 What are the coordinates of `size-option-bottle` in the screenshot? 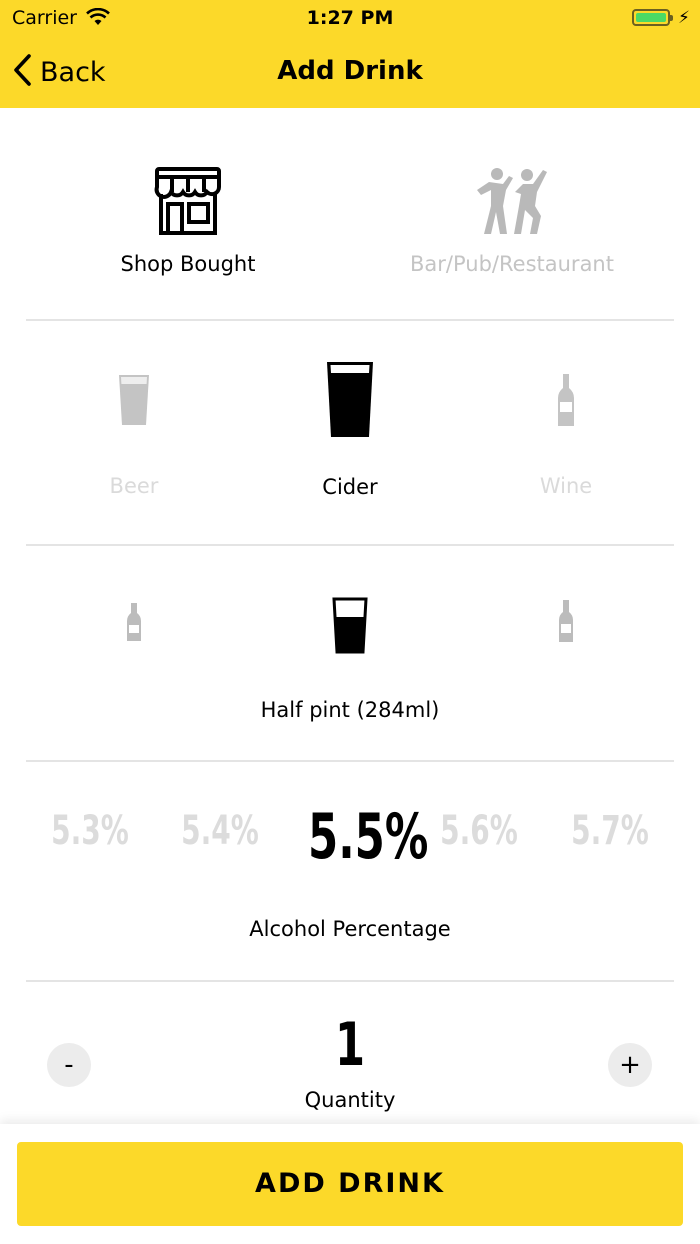 It's located at (566, 623).